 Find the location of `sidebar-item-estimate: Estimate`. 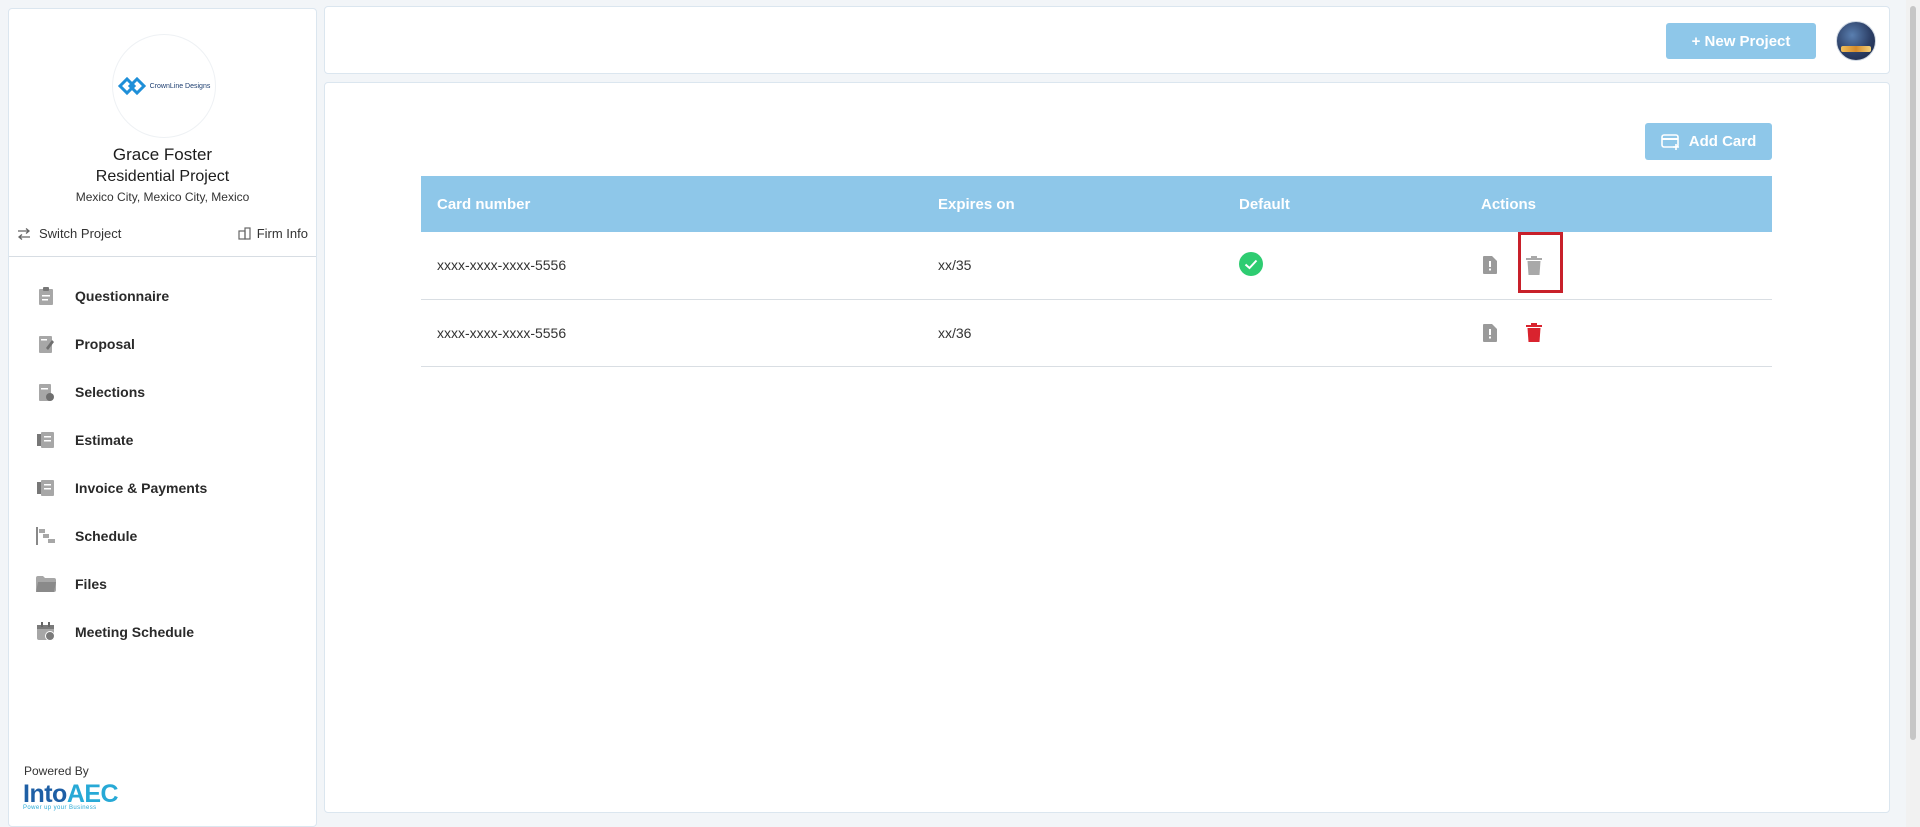

sidebar-item-estimate: Estimate is located at coordinates (162, 440).